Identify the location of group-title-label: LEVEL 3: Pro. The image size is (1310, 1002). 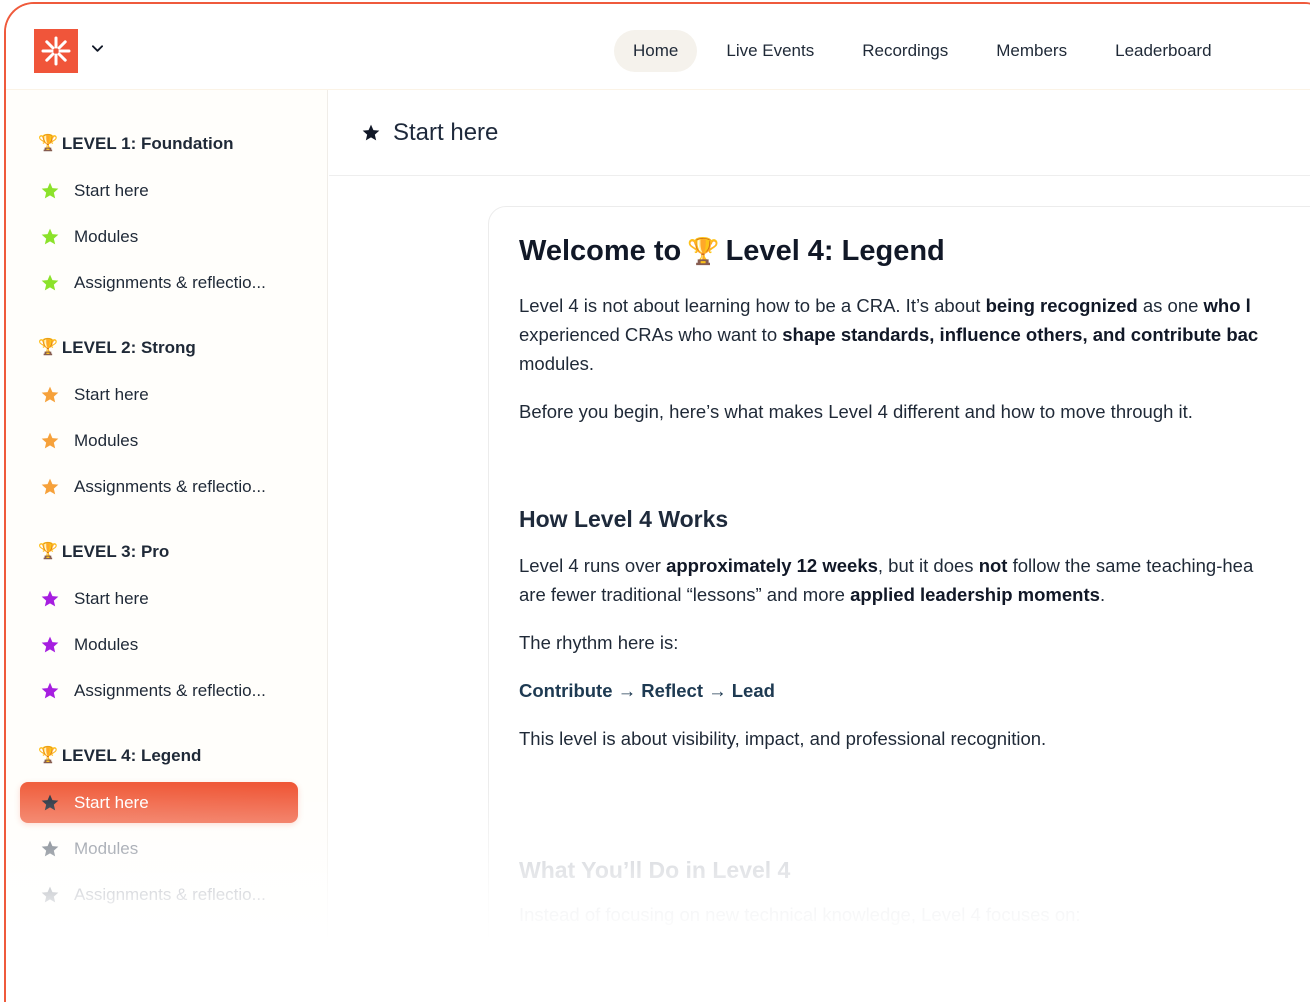
(115, 551).